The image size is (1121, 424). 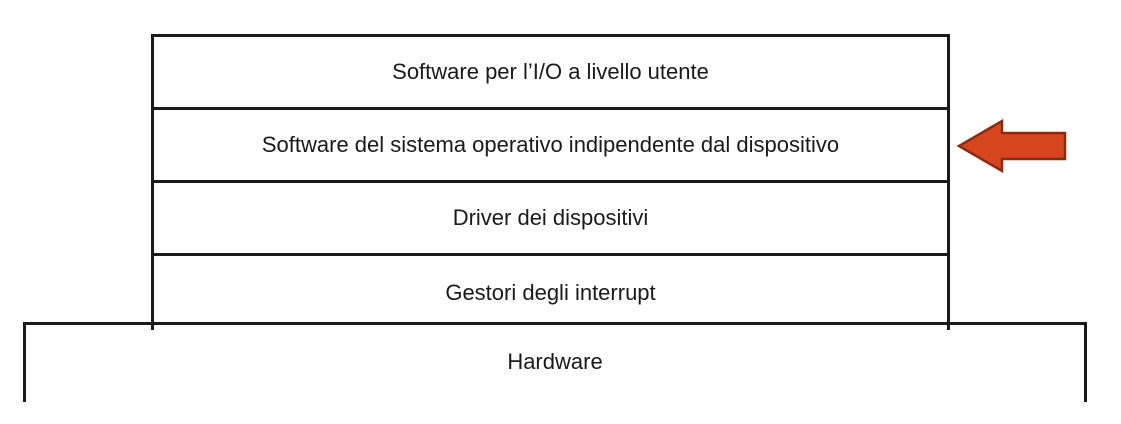 I want to click on layer-label: Driver dei dispositivi, so click(x=550, y=217).